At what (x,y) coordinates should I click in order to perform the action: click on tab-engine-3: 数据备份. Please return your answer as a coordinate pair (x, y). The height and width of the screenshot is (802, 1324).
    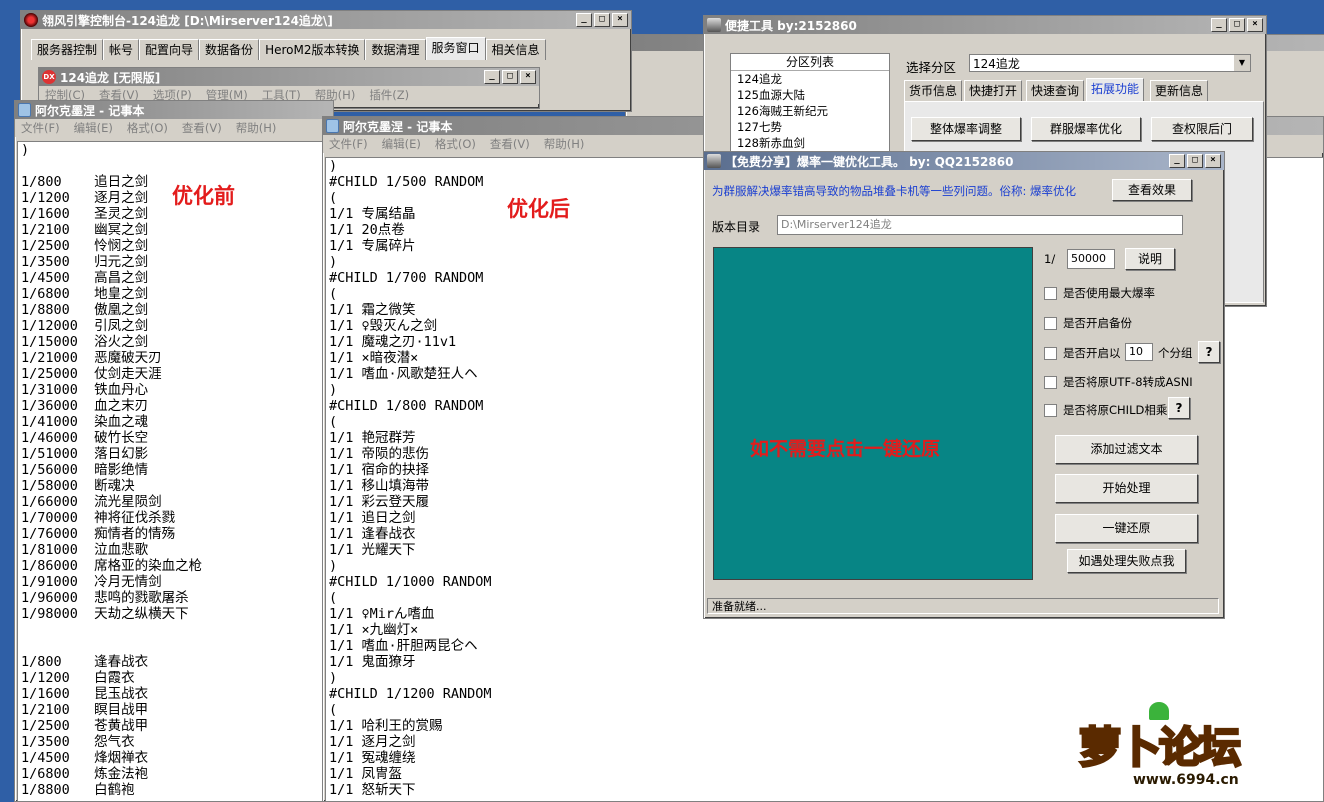
    Looking at the image, I should click on (229, 49).